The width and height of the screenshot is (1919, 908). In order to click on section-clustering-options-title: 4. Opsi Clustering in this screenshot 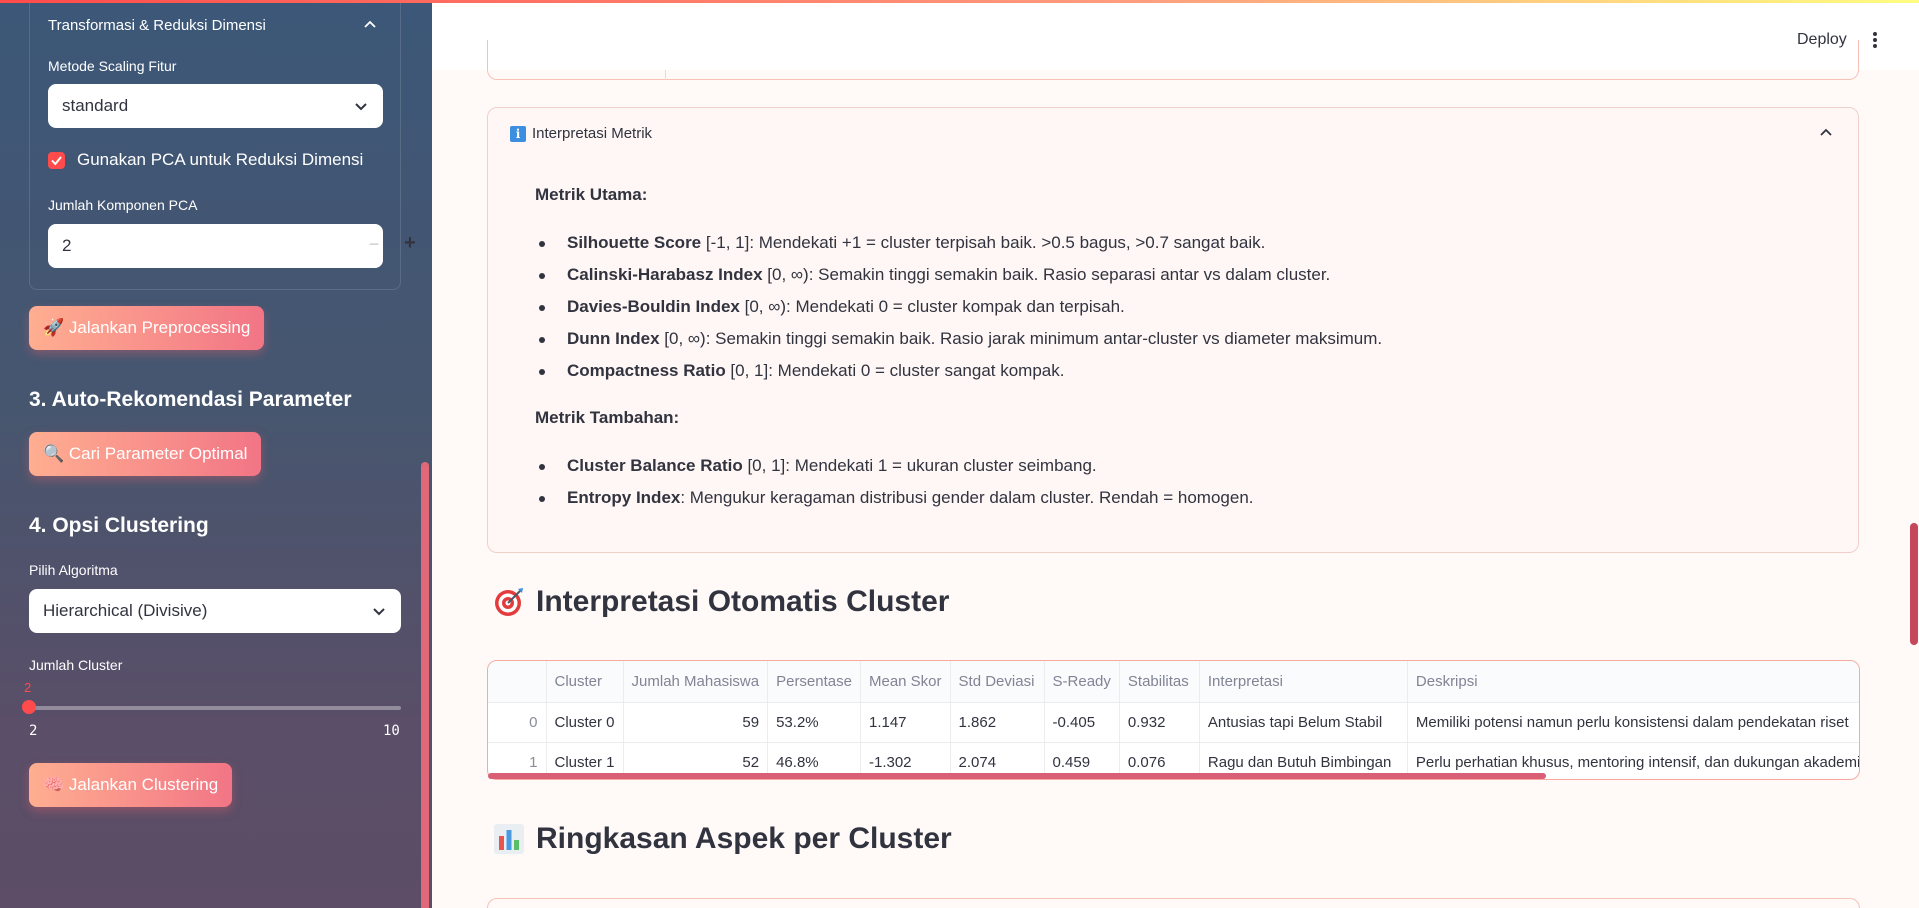, I will do `click(119, 525)`.